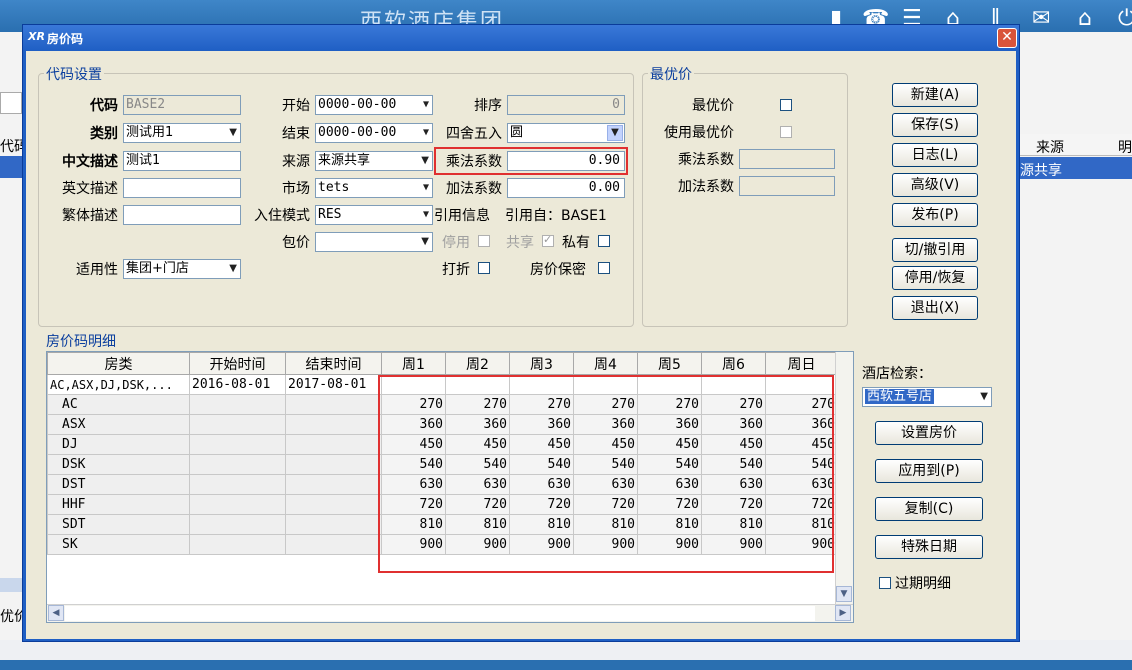 Image resolution: width=1132 pixels, height=670 pixels. What do you see at coordinates (566, 133) in the screenshot?
I see `rounding-select: 圆 ▼` at bounding box center [566, 133].